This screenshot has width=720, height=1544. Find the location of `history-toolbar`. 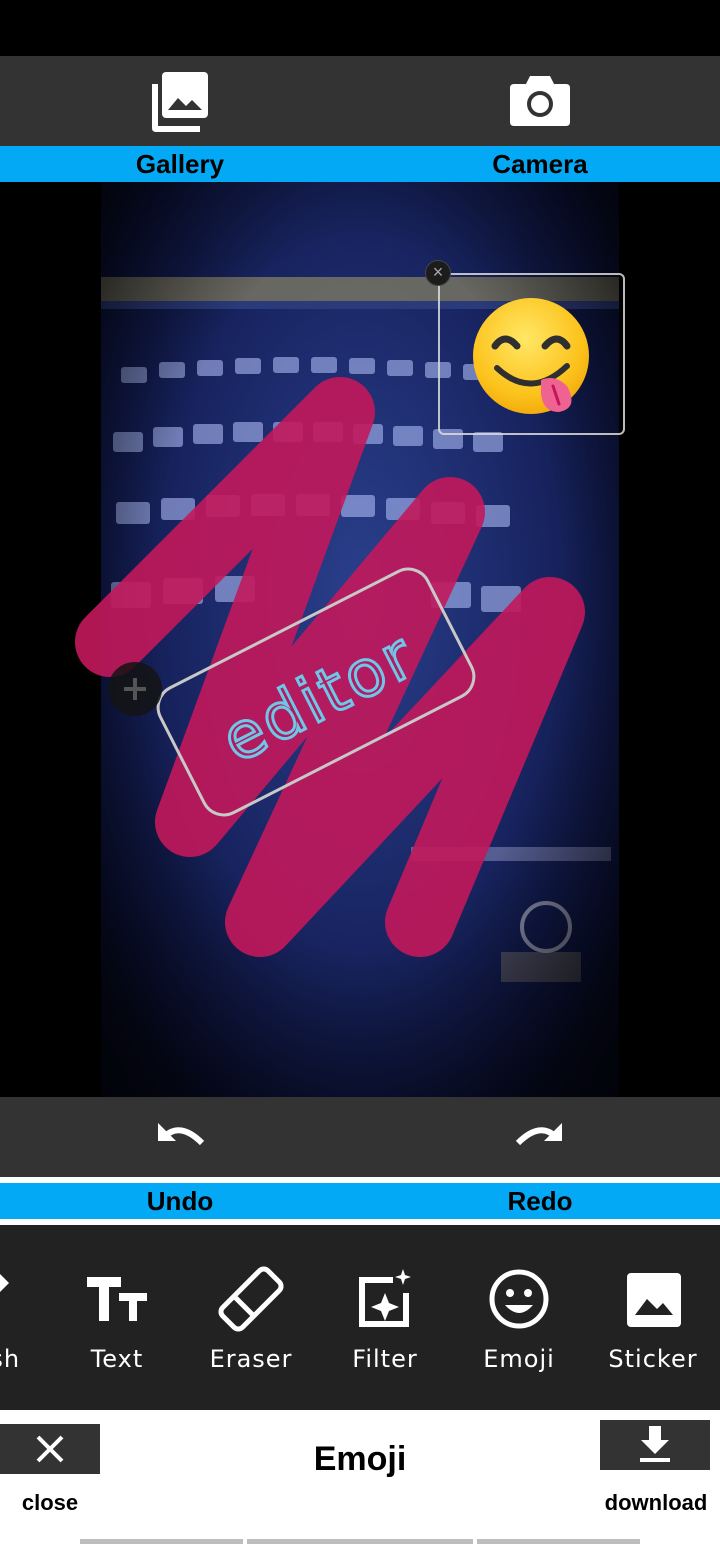

history-toolbar is located at coordinates (360, 1137).